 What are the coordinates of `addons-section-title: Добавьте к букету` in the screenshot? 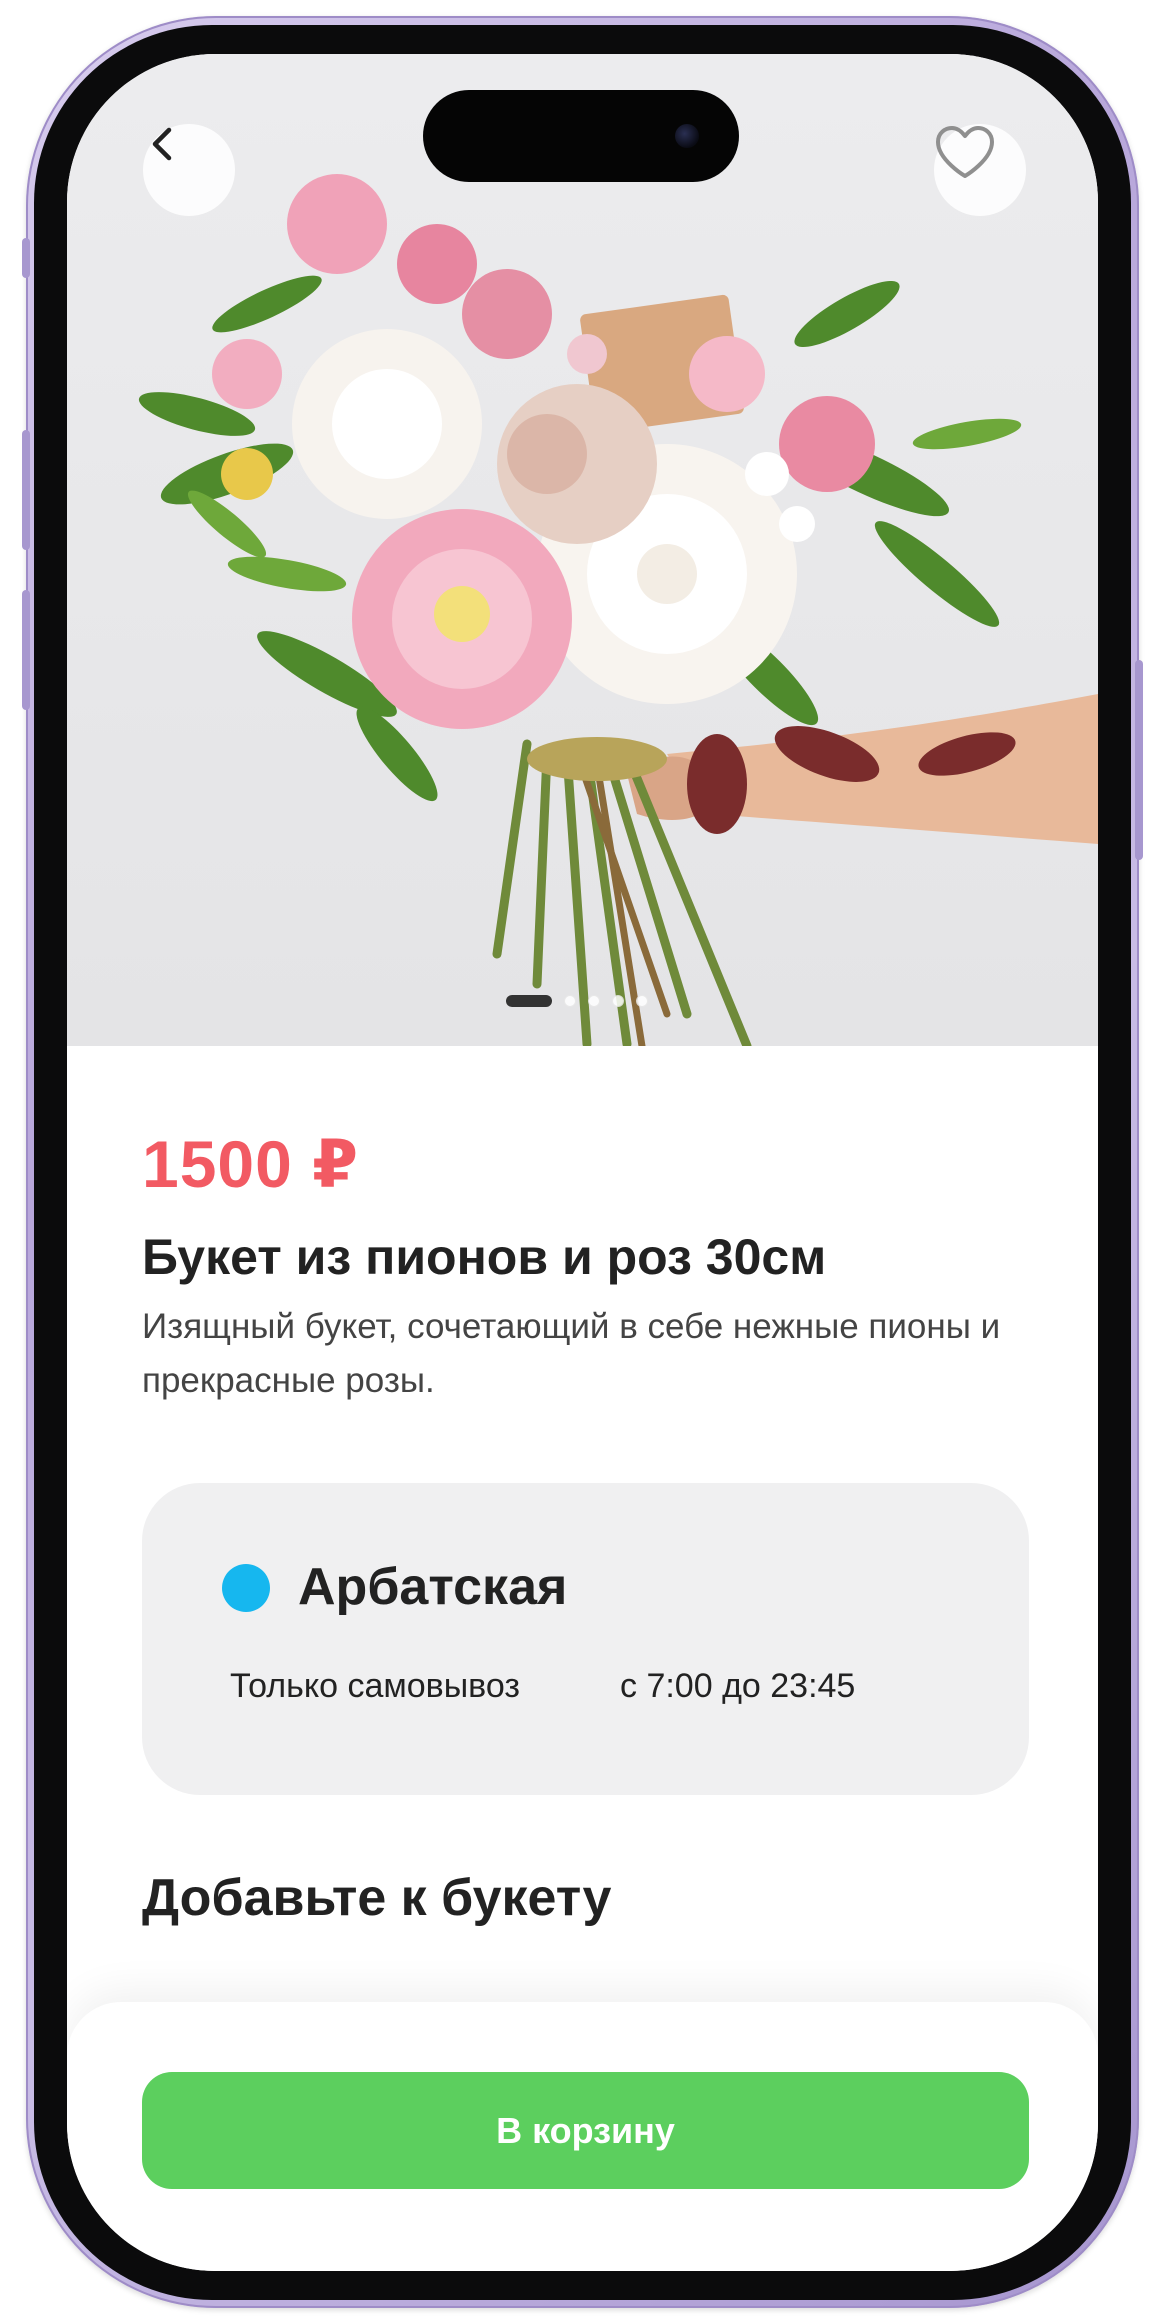 It's located at (377, 1898).